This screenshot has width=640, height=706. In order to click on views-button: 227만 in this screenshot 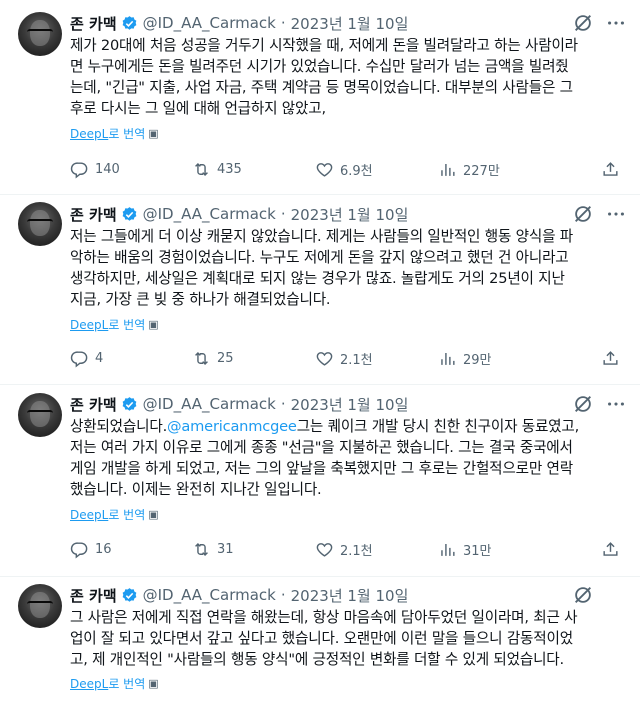, I will do `click(469, 169)`.